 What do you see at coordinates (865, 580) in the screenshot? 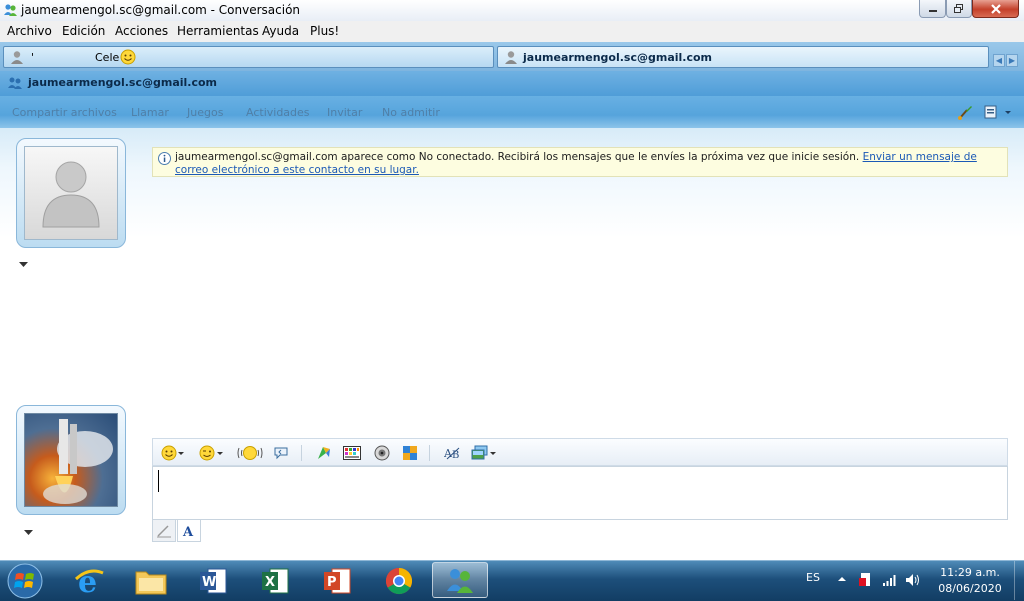
I see `action-center-icon` at bounding box center [865, 580].